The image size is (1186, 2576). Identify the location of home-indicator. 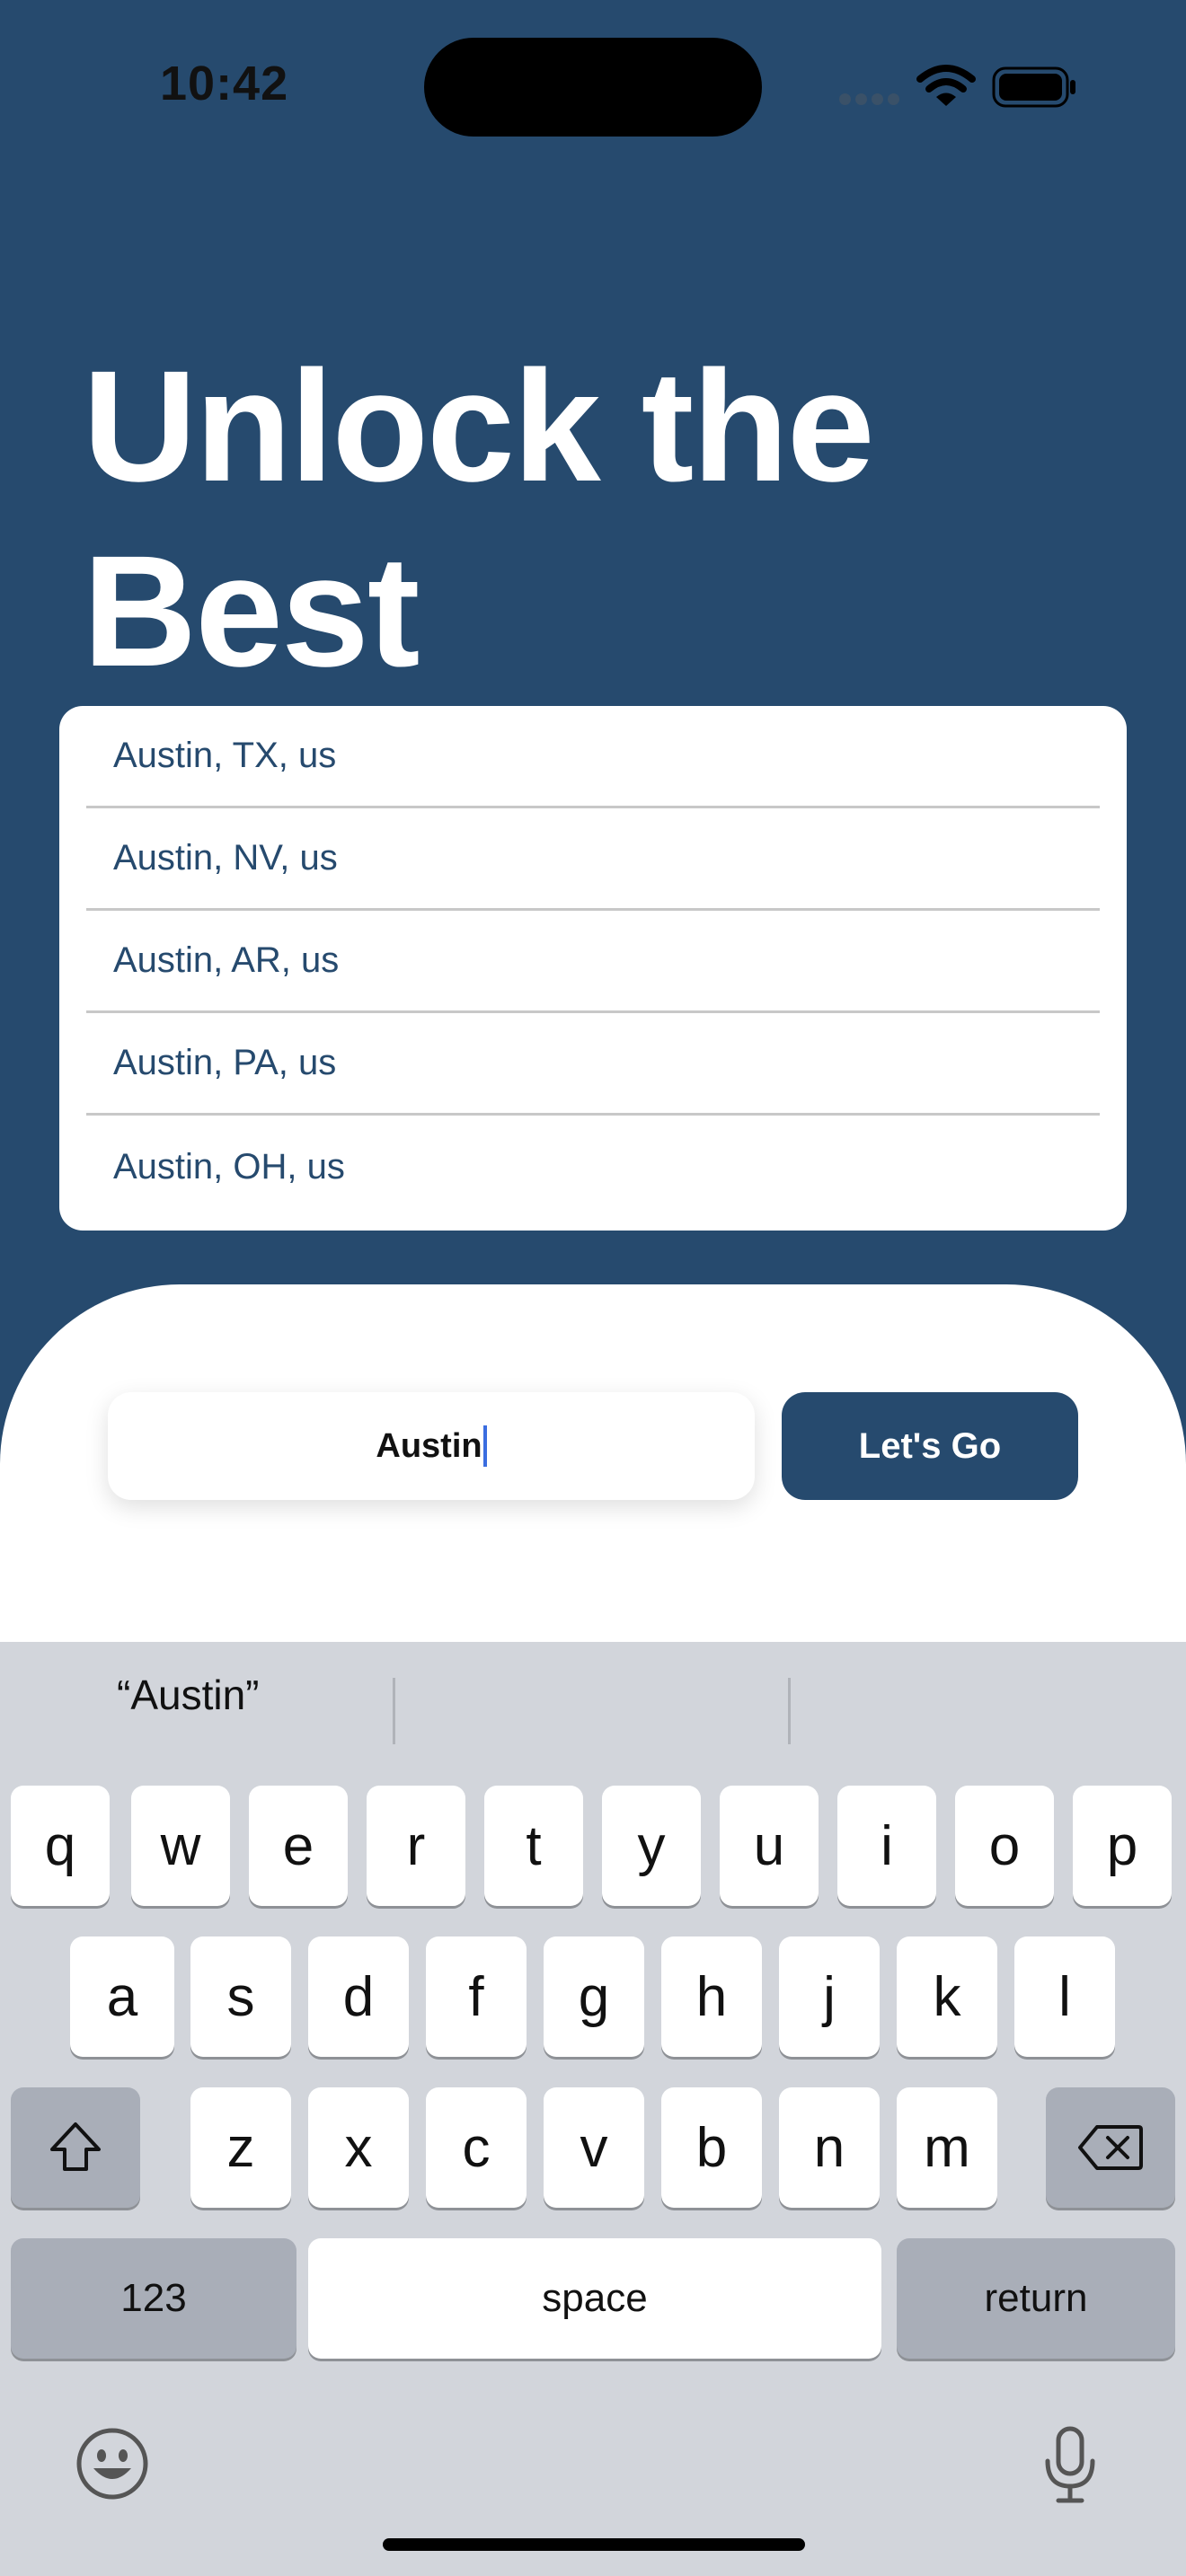
(594, 2544).